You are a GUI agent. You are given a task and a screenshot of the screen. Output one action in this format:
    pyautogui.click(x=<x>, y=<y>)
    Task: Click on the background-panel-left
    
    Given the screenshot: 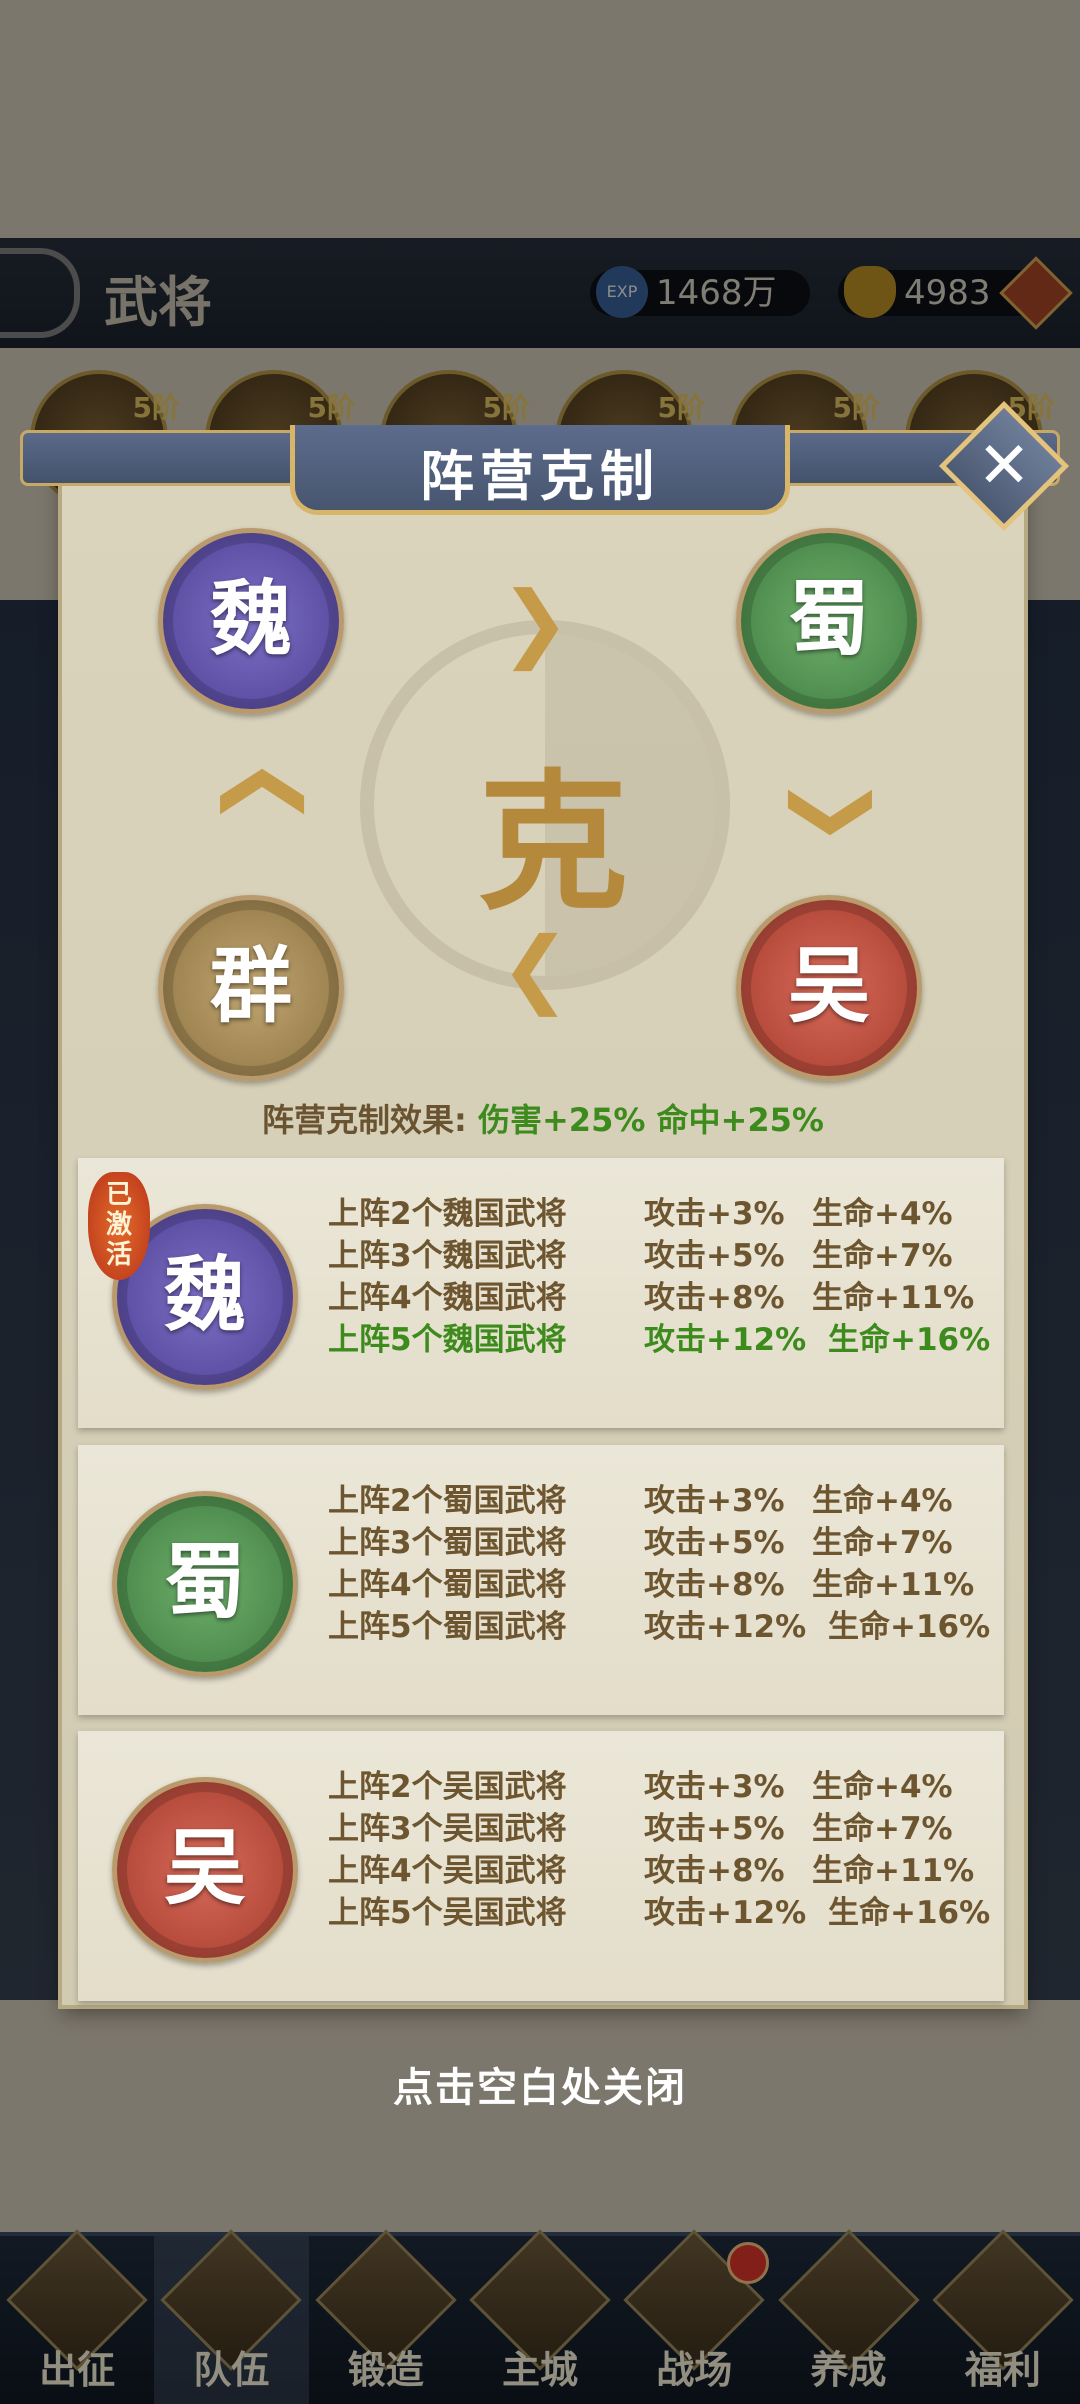 What is the action you would take?
    pyautogui.click(x=30, y=1300)
    